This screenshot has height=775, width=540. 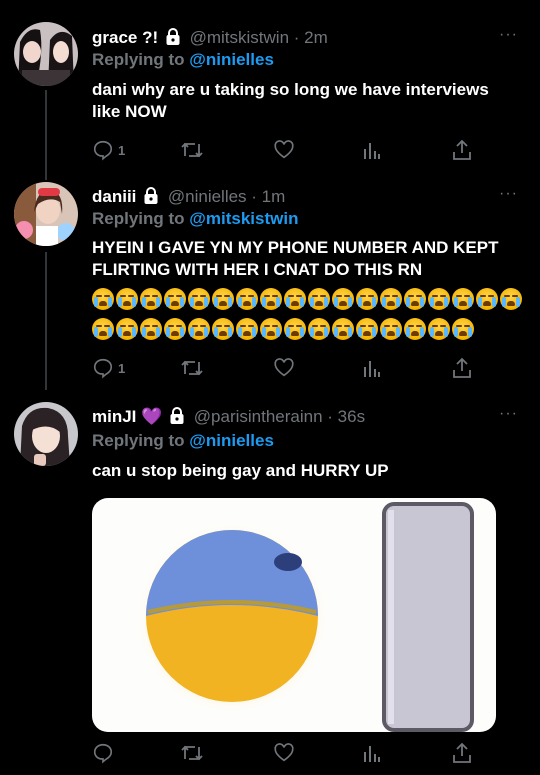 I want to click on display-name: grace ?!, so click(x=125, y=37).